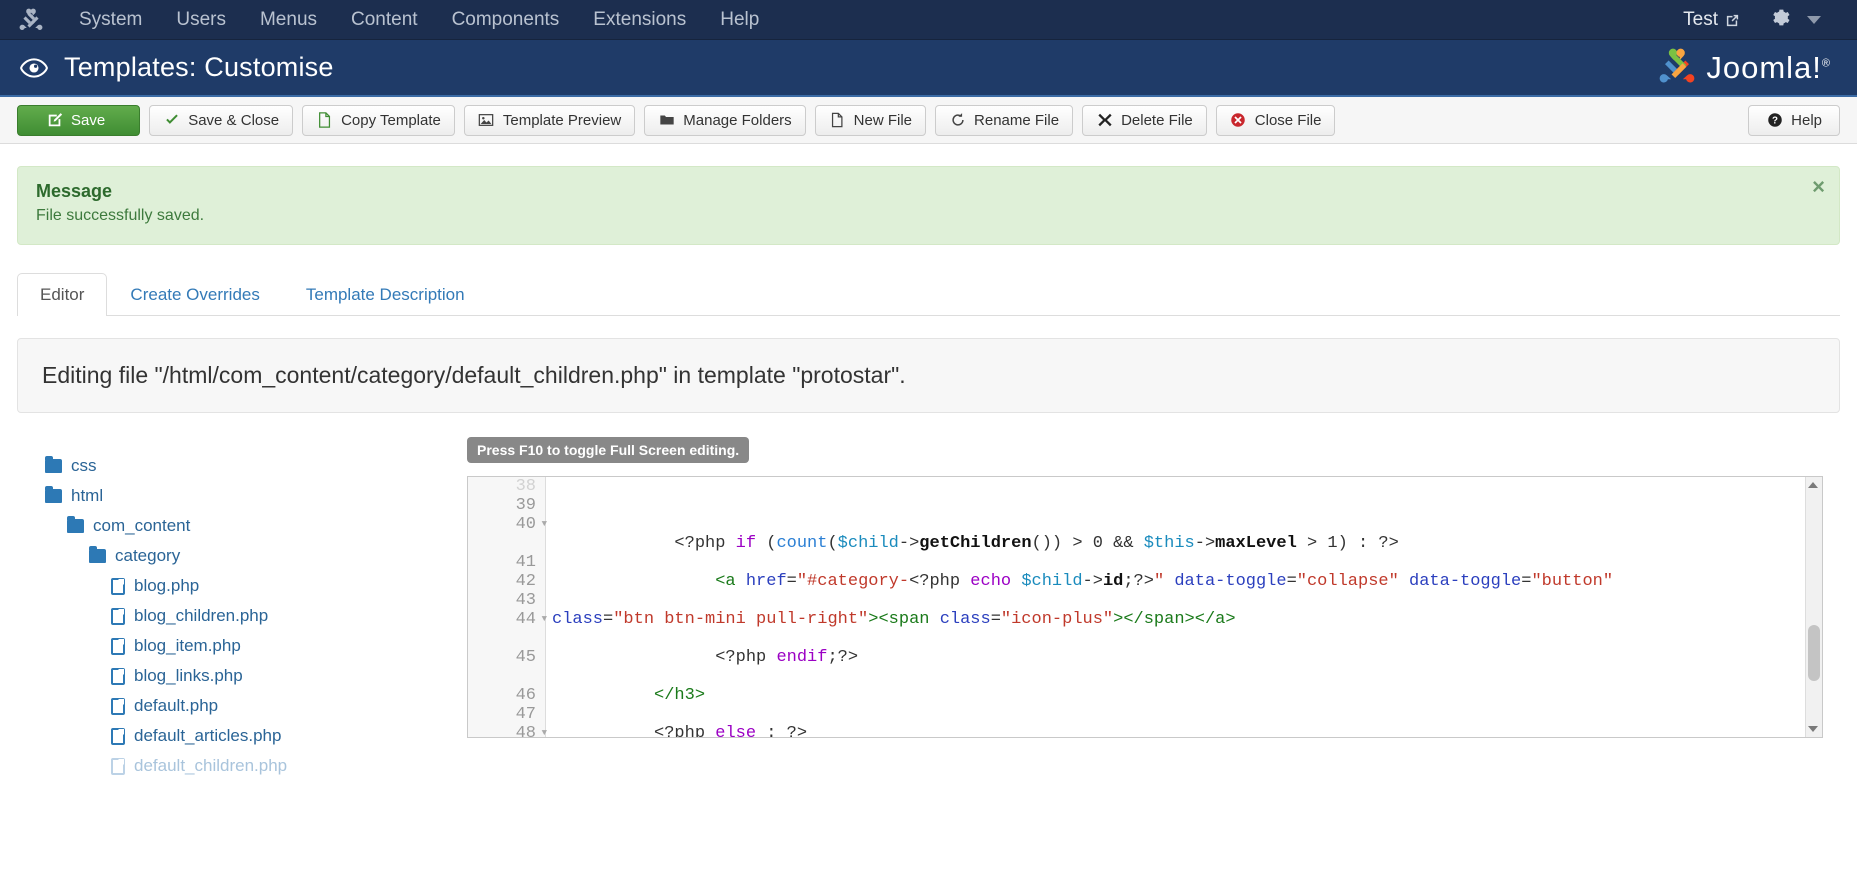 The image size is (1857, 888). I want to click on x-icon, so click(1104, 120).